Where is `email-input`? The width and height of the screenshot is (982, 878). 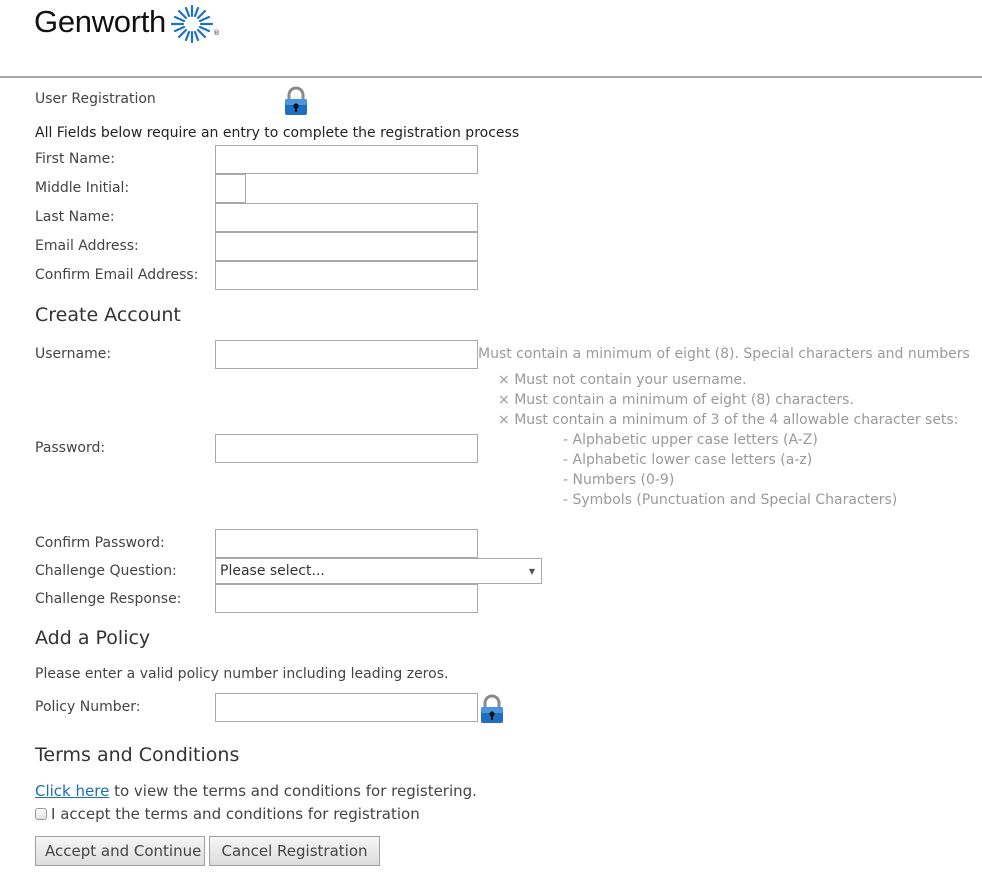 email-input is located at coordinates (346, 246).